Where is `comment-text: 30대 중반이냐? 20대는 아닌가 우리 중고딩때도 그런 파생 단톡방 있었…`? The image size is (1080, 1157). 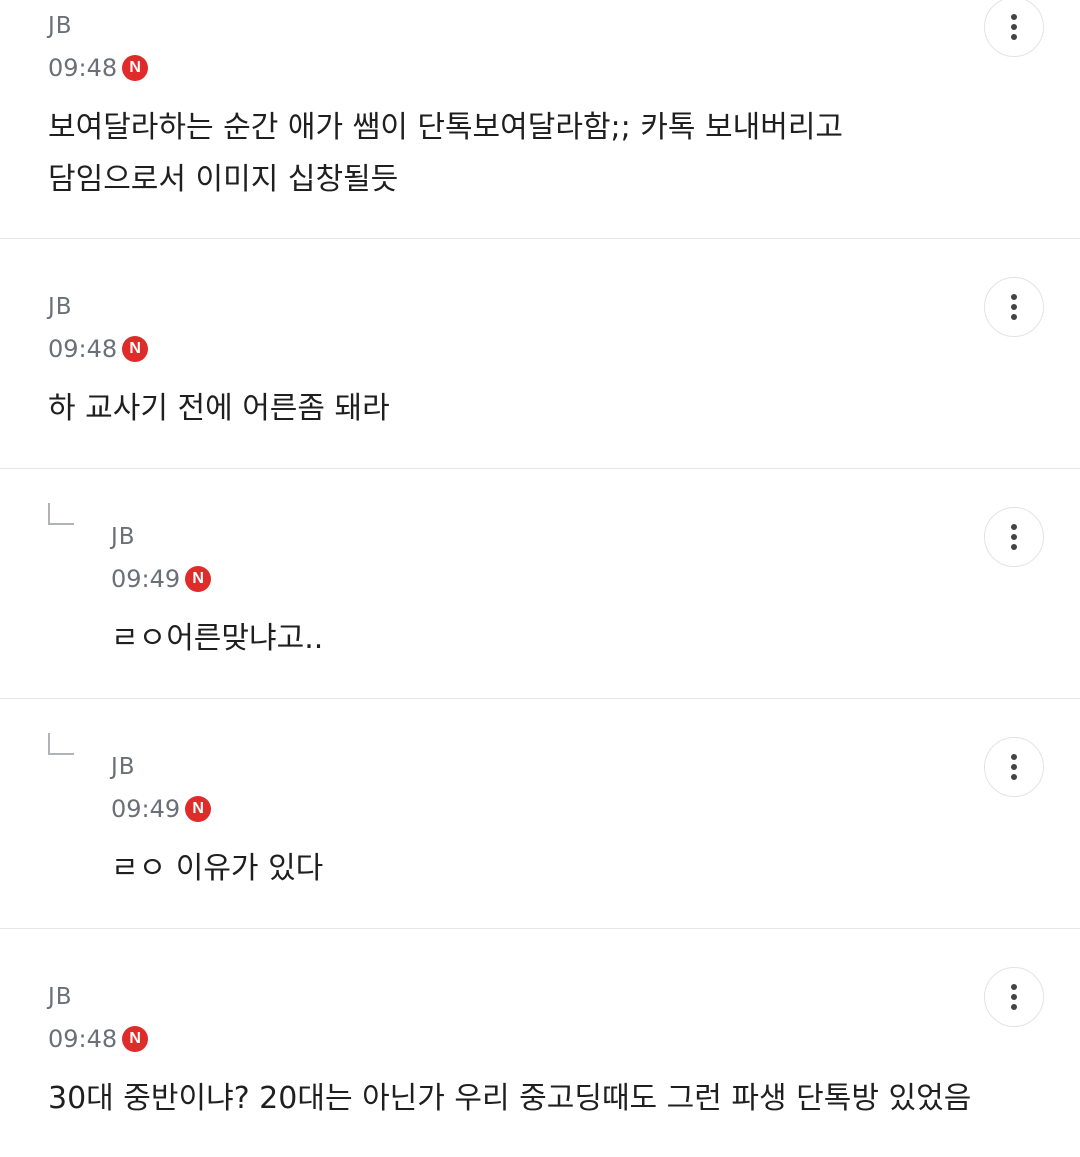
comment-text: 30대 중반이냐? 20대는 아닌가 우리 중고딩때도 그런 파생 단톡방 있었… is located at coordinates (510, 1098).